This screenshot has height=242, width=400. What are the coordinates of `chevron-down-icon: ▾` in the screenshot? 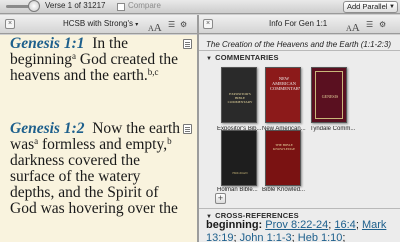 It's located at (137, 25).